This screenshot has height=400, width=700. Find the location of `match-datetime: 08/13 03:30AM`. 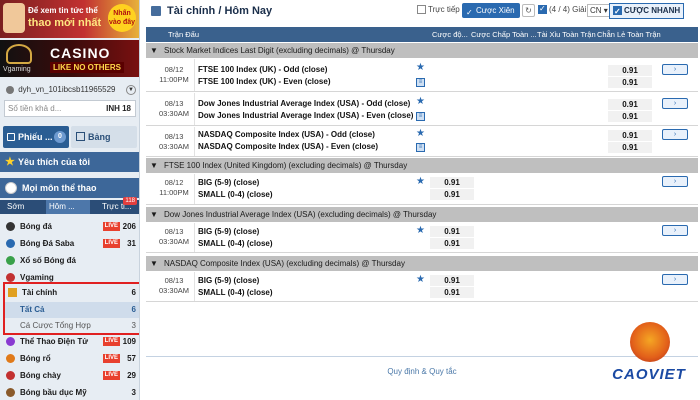

match-datetime: 08/13 03:30AM is located at coordinates (174, 109).